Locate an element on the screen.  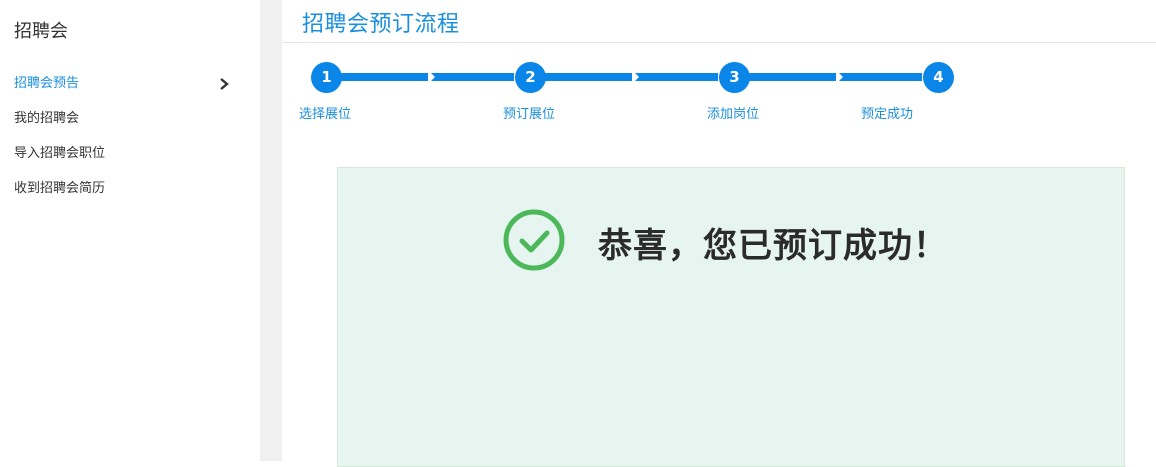
step-circle-4: 4 is located at coordinates (938, 77).